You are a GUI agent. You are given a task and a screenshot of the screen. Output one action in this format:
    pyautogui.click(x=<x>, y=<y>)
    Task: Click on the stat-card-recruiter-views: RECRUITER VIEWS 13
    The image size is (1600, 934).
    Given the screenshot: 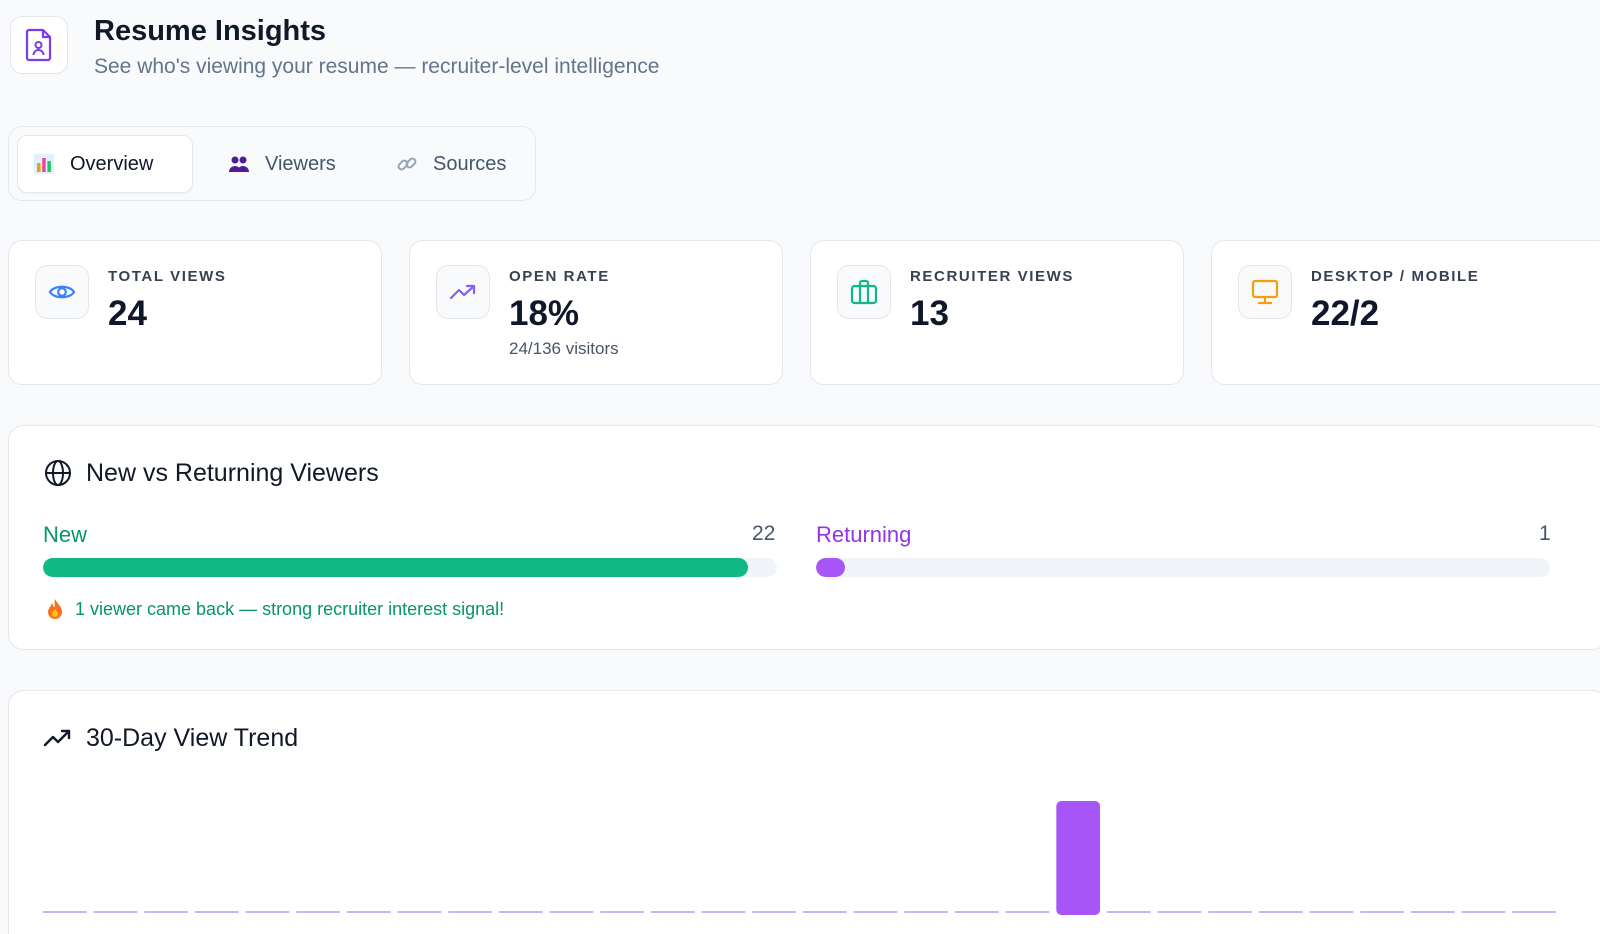 What is the action you would take?
    pyautogui.click(x=997, y=312)
    